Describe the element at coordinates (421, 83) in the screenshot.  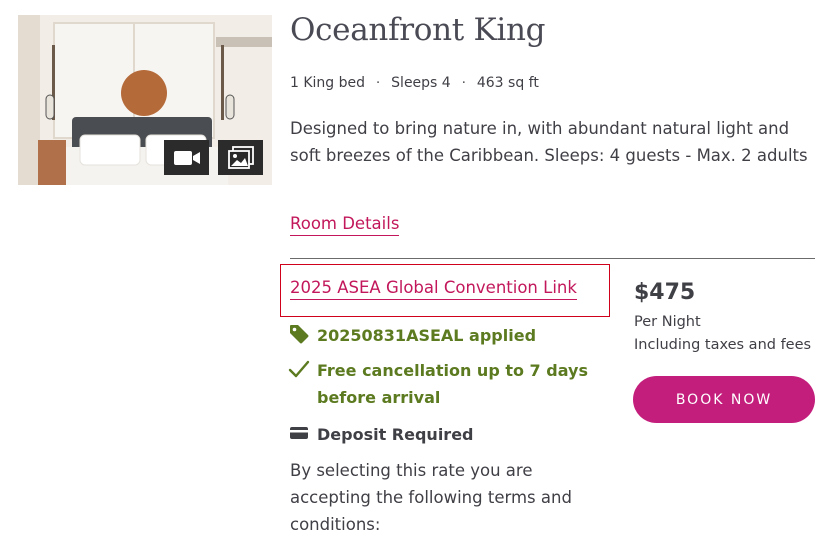
I see `occupancy: Sleeps 4` at that location.